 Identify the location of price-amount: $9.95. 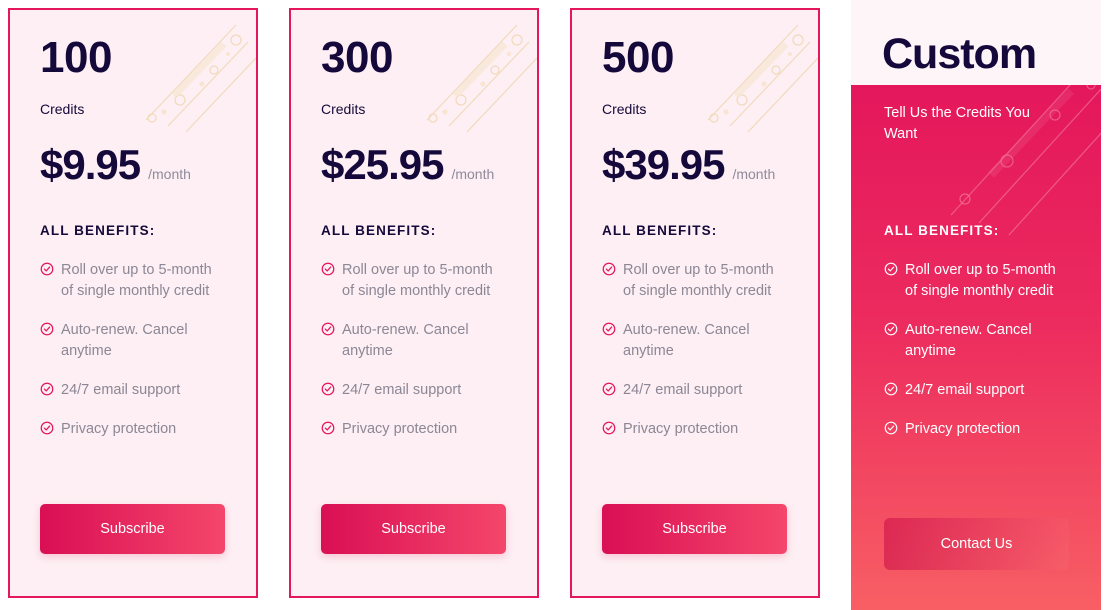
(90, 164).